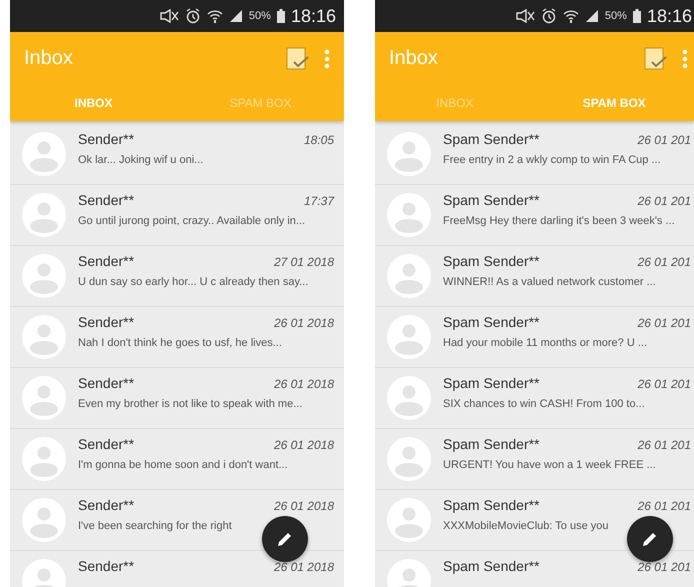 This screenshot has height=587, width=694. What do you see at coordinates (319, 140) in the screenshot?
I see `message-date: 18:05` at bounding box center [319, 140].